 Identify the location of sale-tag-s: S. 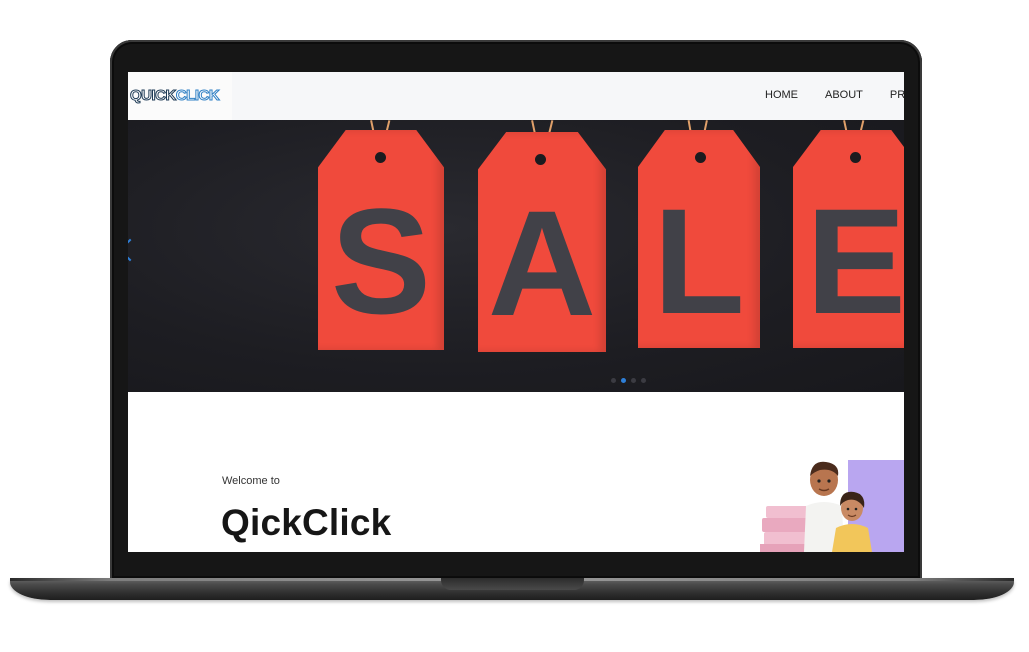
(381, 240).